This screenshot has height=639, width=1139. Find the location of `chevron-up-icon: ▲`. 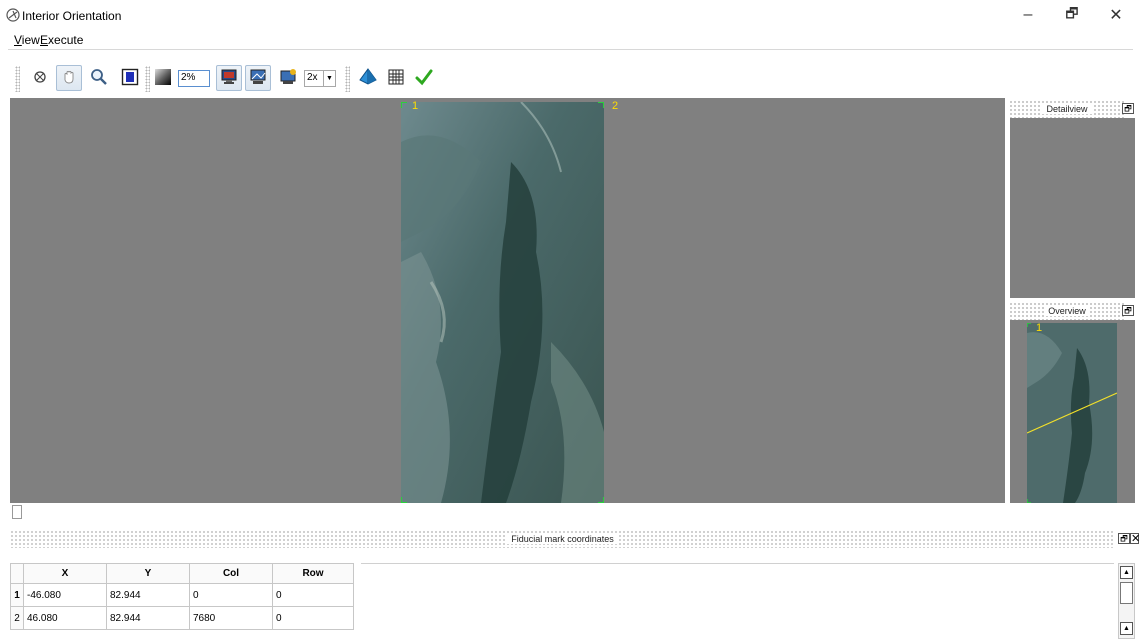

chevron-up-icon: ▲ is located at coordinates (1126, 572).